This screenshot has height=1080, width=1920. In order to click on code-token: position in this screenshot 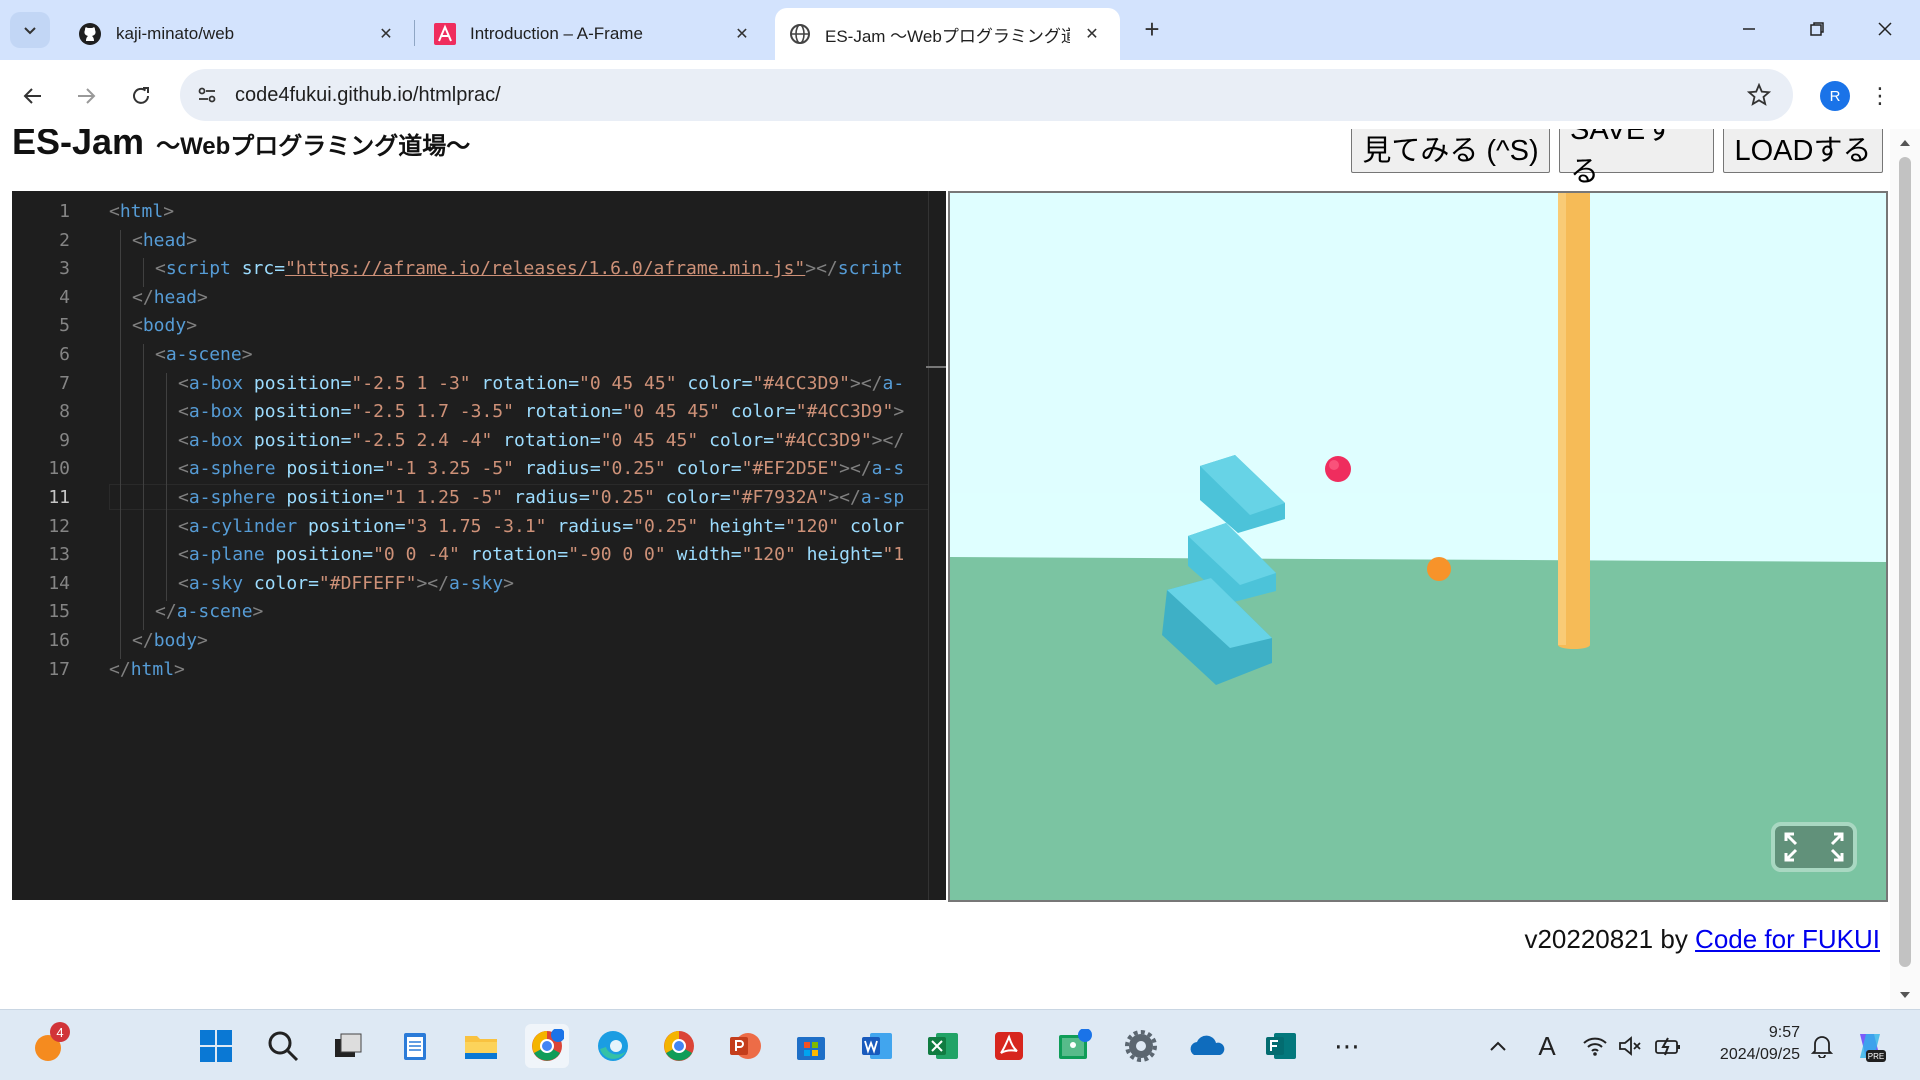, I will do `click(292, 412)`.